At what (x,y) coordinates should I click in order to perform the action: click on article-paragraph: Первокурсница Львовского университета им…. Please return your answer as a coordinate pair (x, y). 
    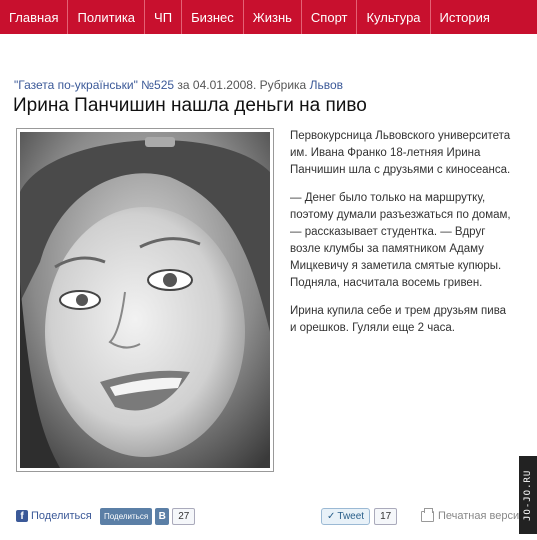
    Looking at the image, I should click on (400, 153).